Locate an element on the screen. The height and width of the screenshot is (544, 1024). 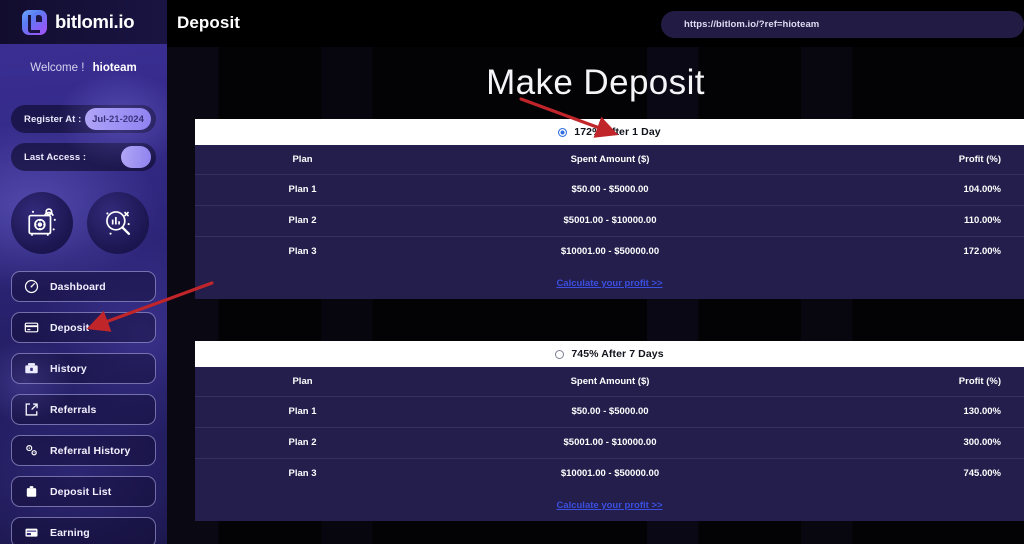
plan-card-footer-2: Calculate your profit >> is located at coordinates (609, 505).